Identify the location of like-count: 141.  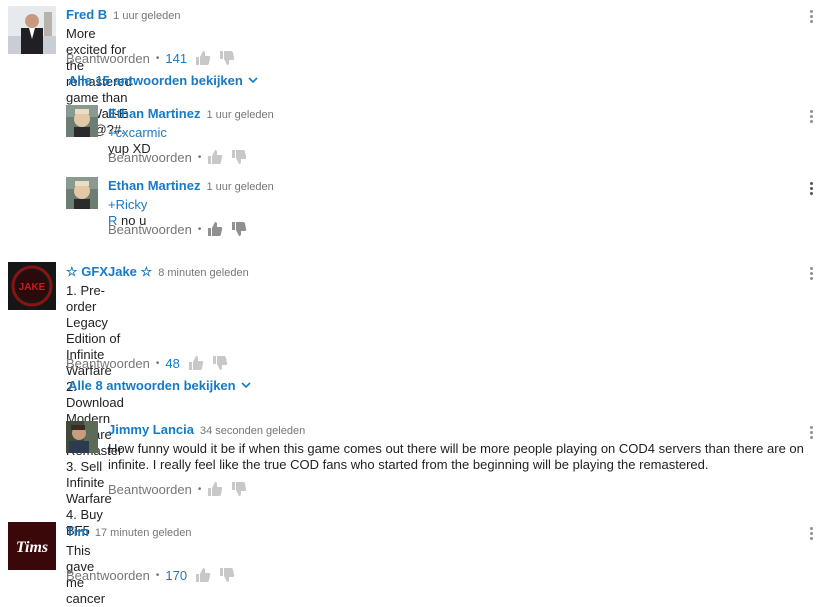
(176, 58).